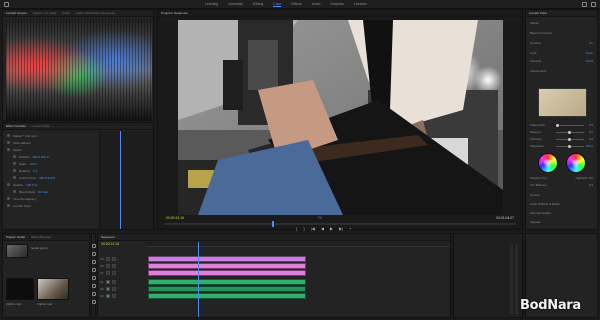 The image size is (600, 320). I want to click on fx-row-value: 0.0, so click(35, 171).